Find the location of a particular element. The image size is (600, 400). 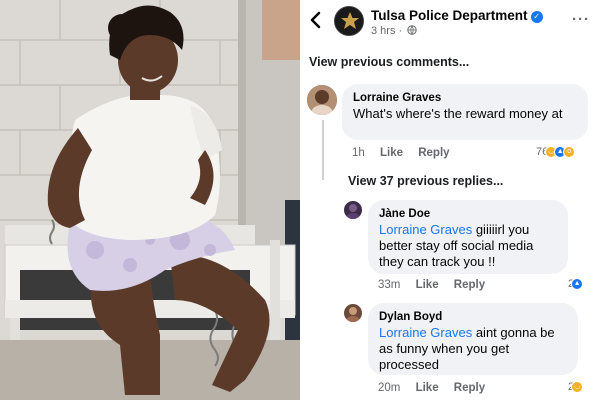

thread-line is located at coordinates (323, 150).